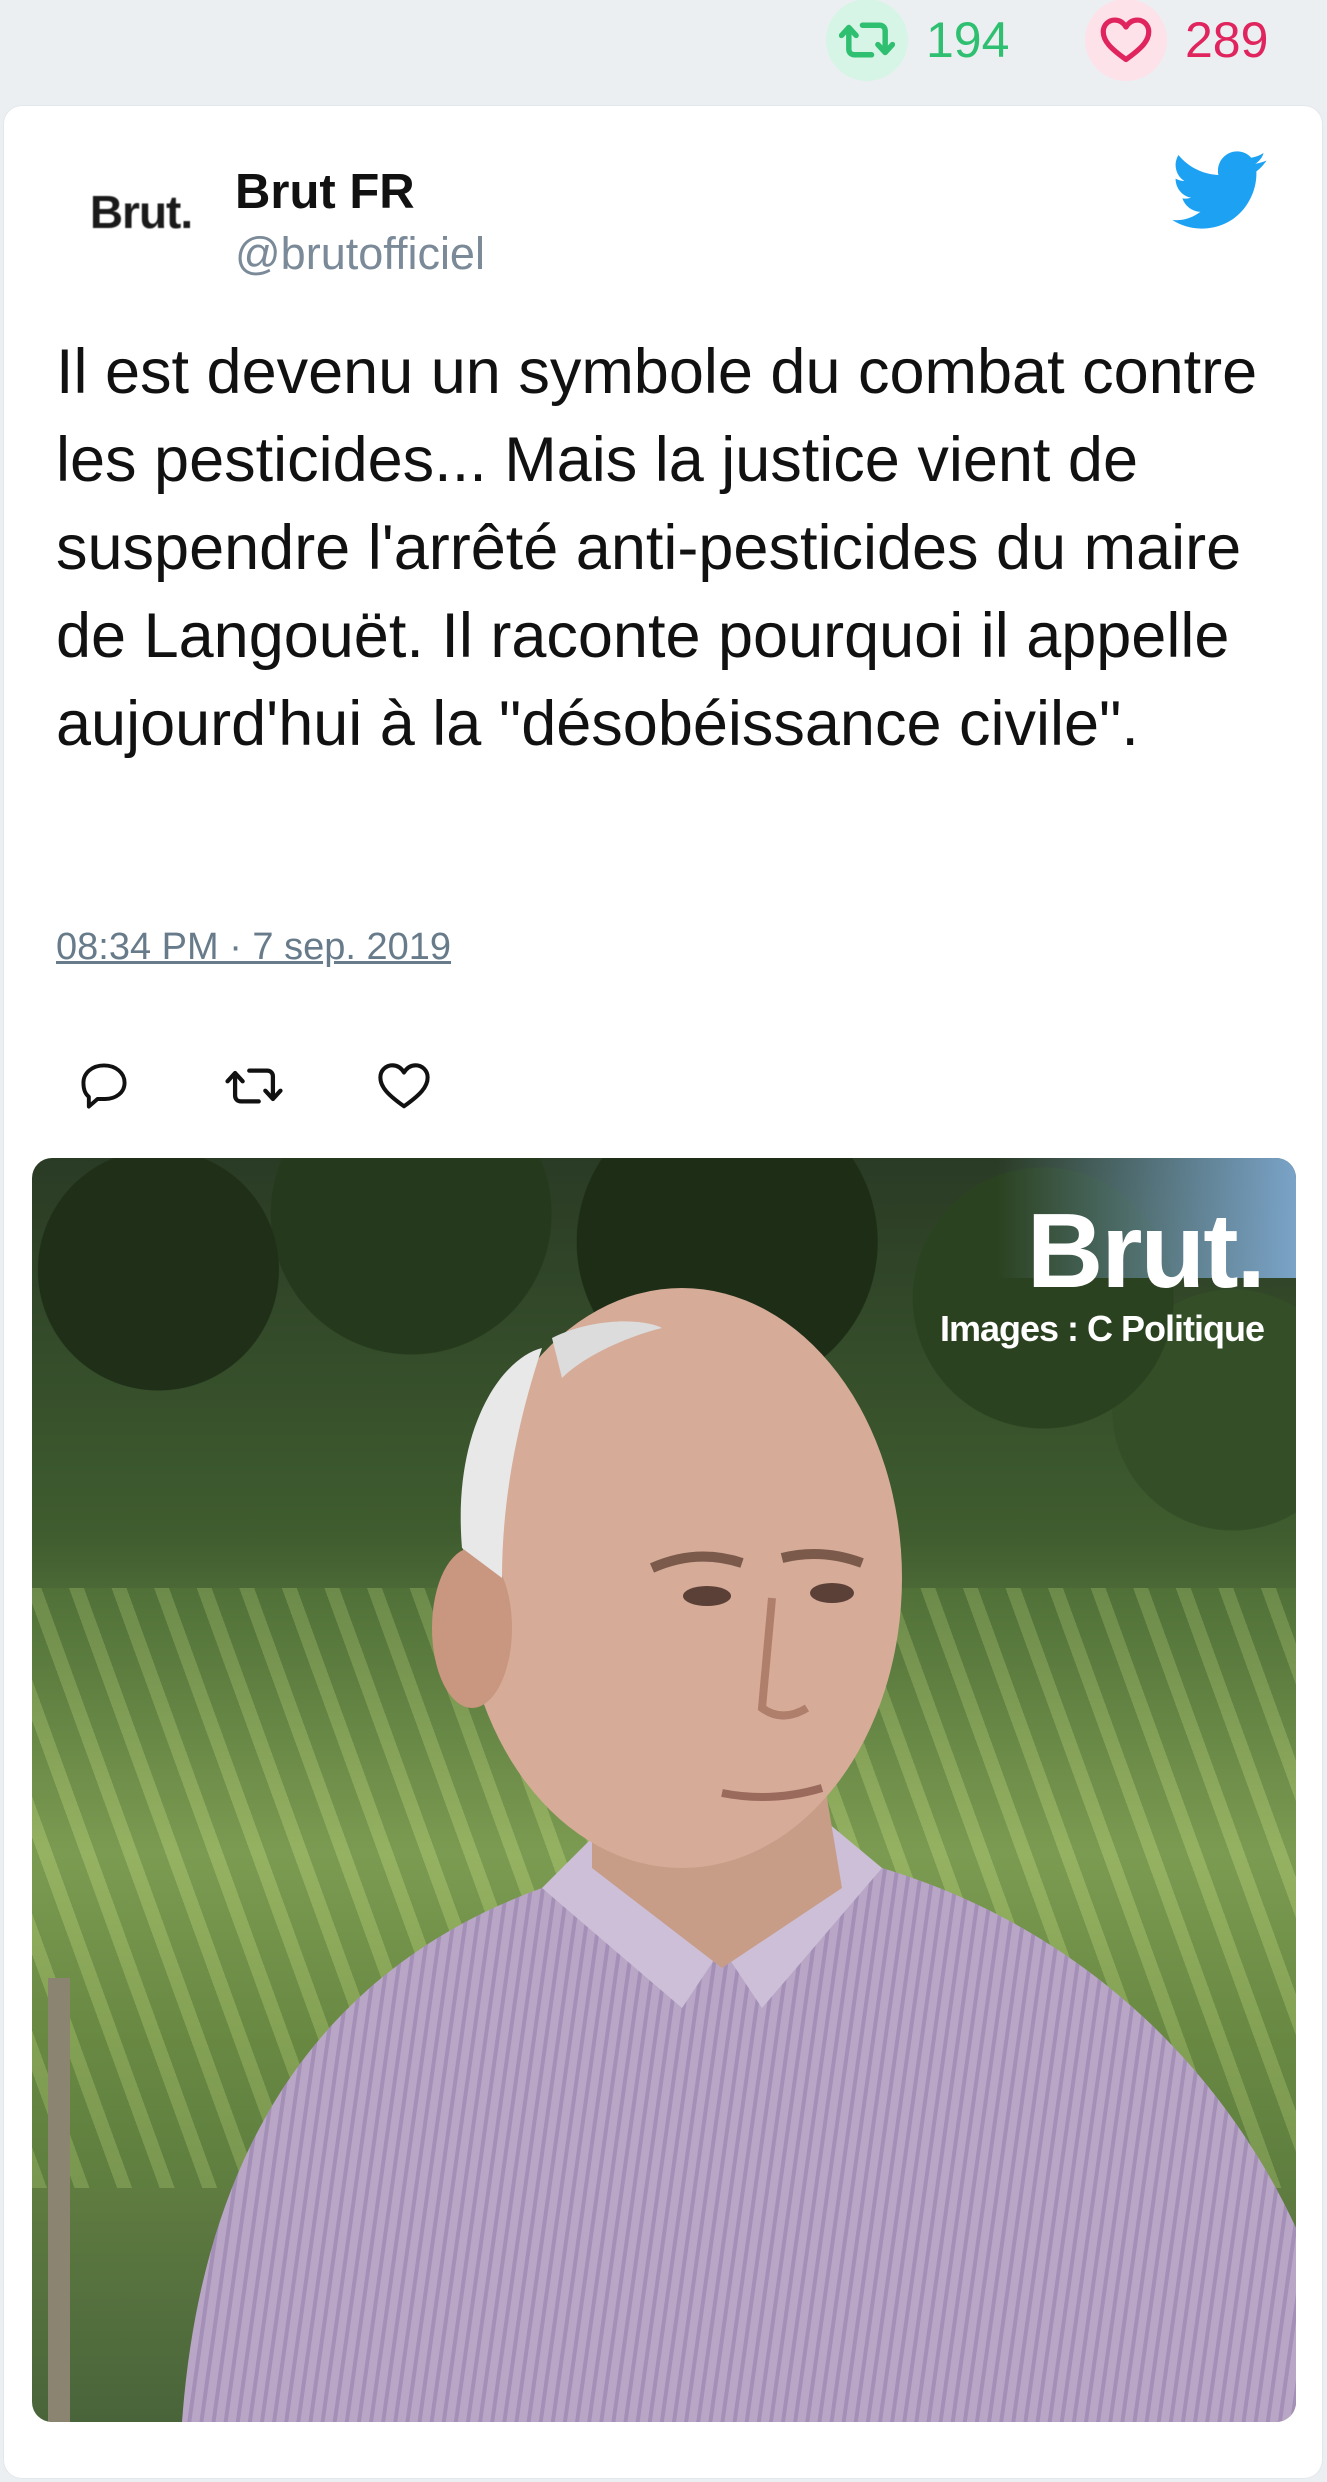 The image size is (1327, 2482). I want to click on retweet-stat: 194, so click(918, 40).